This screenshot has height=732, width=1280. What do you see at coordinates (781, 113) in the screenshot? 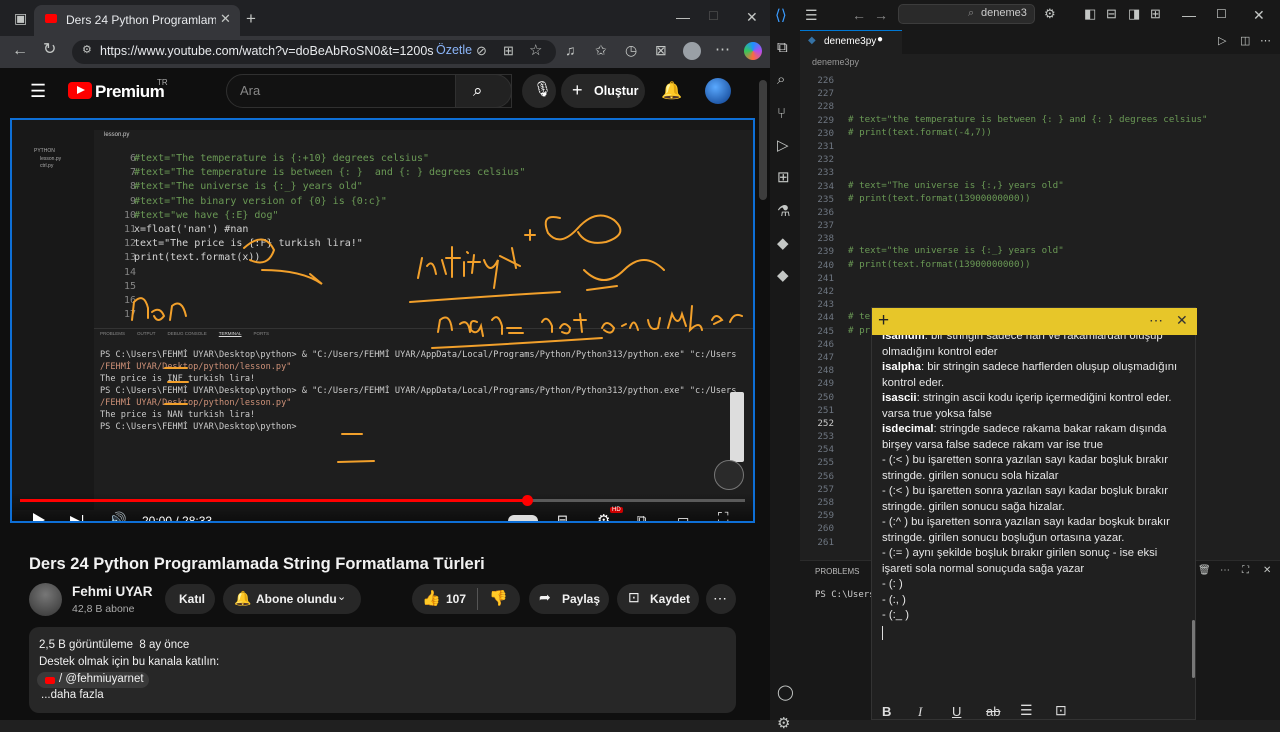
I see `source-control-icon: ⑂` at bounding box center [781, 113].